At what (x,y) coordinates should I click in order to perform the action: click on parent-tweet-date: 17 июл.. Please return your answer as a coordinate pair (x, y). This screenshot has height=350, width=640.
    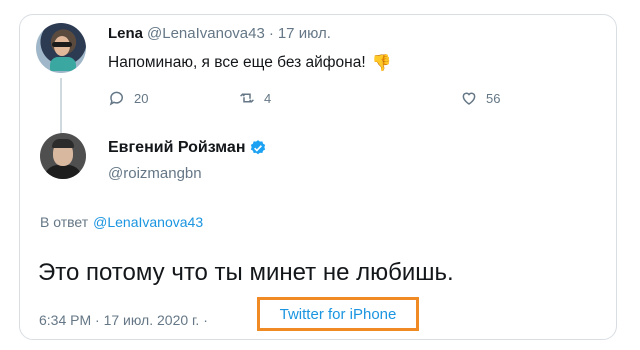
    Looking at the image, I should click on (304, 33).